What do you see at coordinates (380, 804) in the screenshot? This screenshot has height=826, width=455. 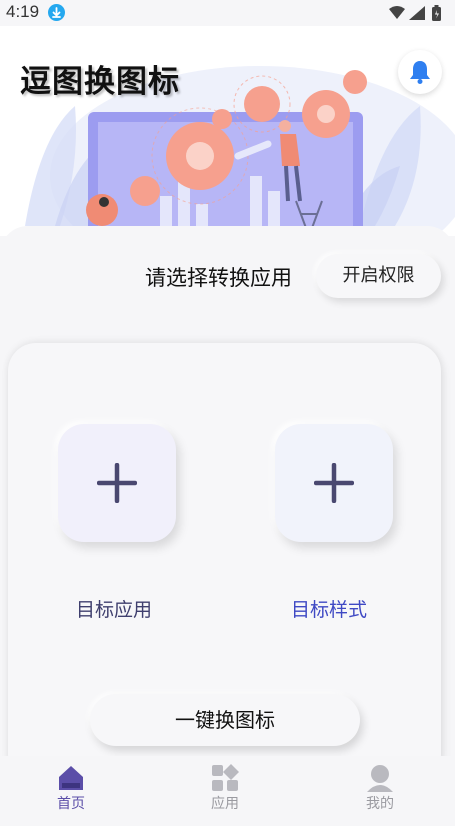 I see `tab-mine-label: 我的` at bounding box center [380, 804].